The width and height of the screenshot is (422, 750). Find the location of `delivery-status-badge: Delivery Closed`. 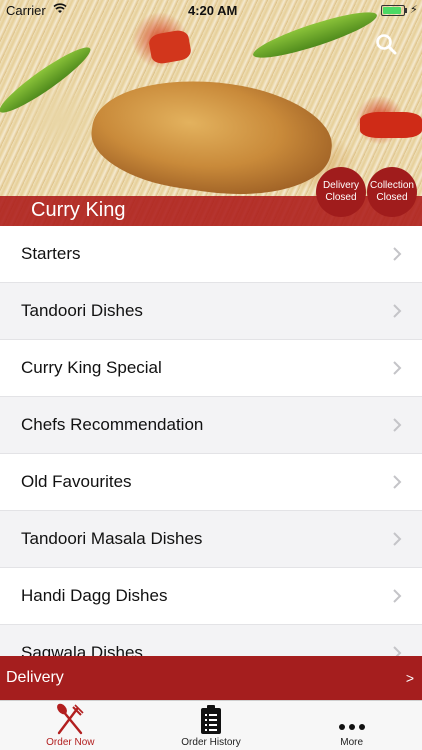

delivery-status-badge: Delivery Closed is located at coordinates (341, 192).